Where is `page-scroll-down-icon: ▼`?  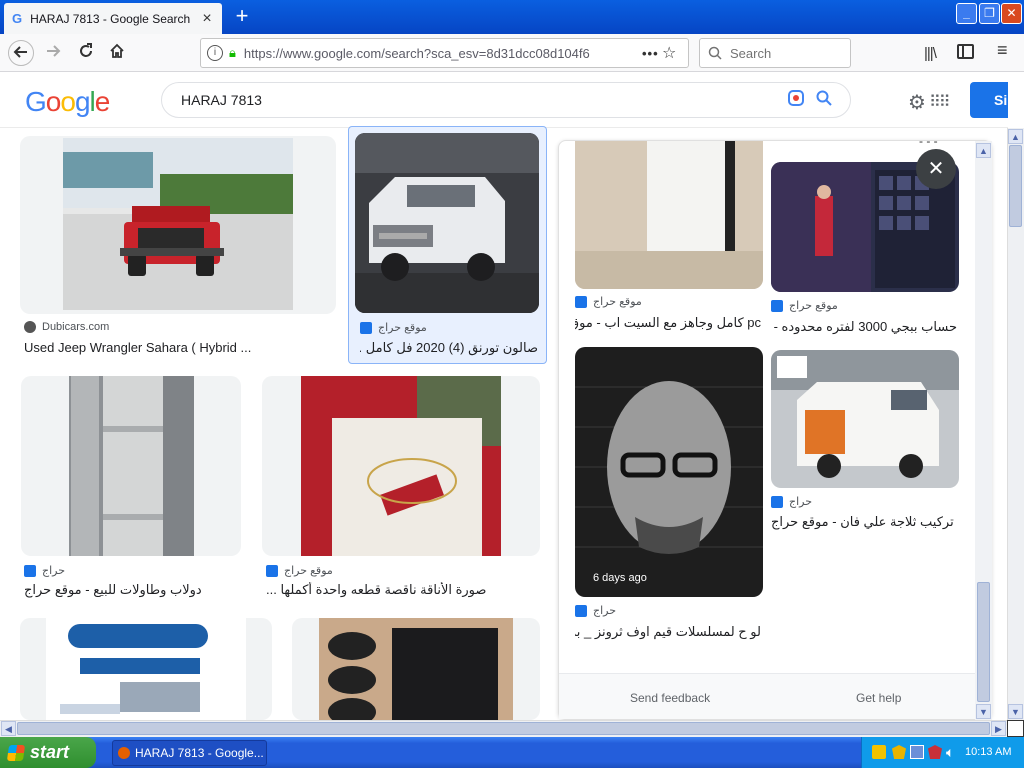 page-scroll-down-icon: ▼ is located at coordinates (1015, 711).